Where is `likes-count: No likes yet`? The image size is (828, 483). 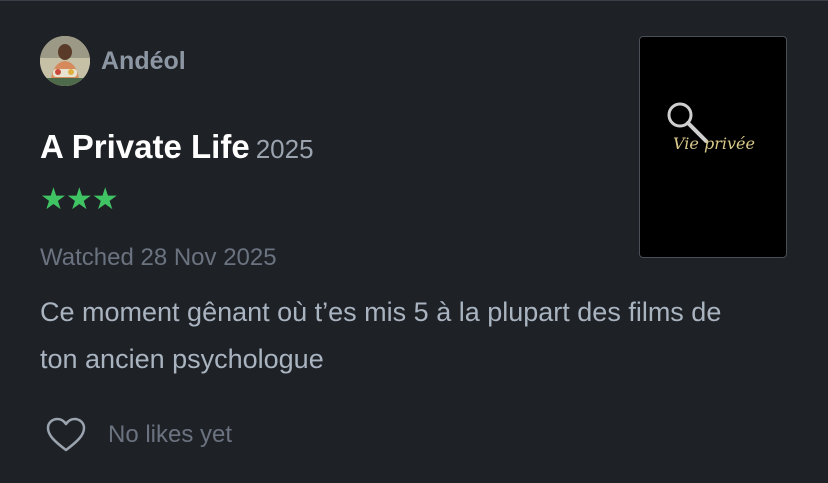
likes-count: No likes yet is located at coordinates (170, 434).